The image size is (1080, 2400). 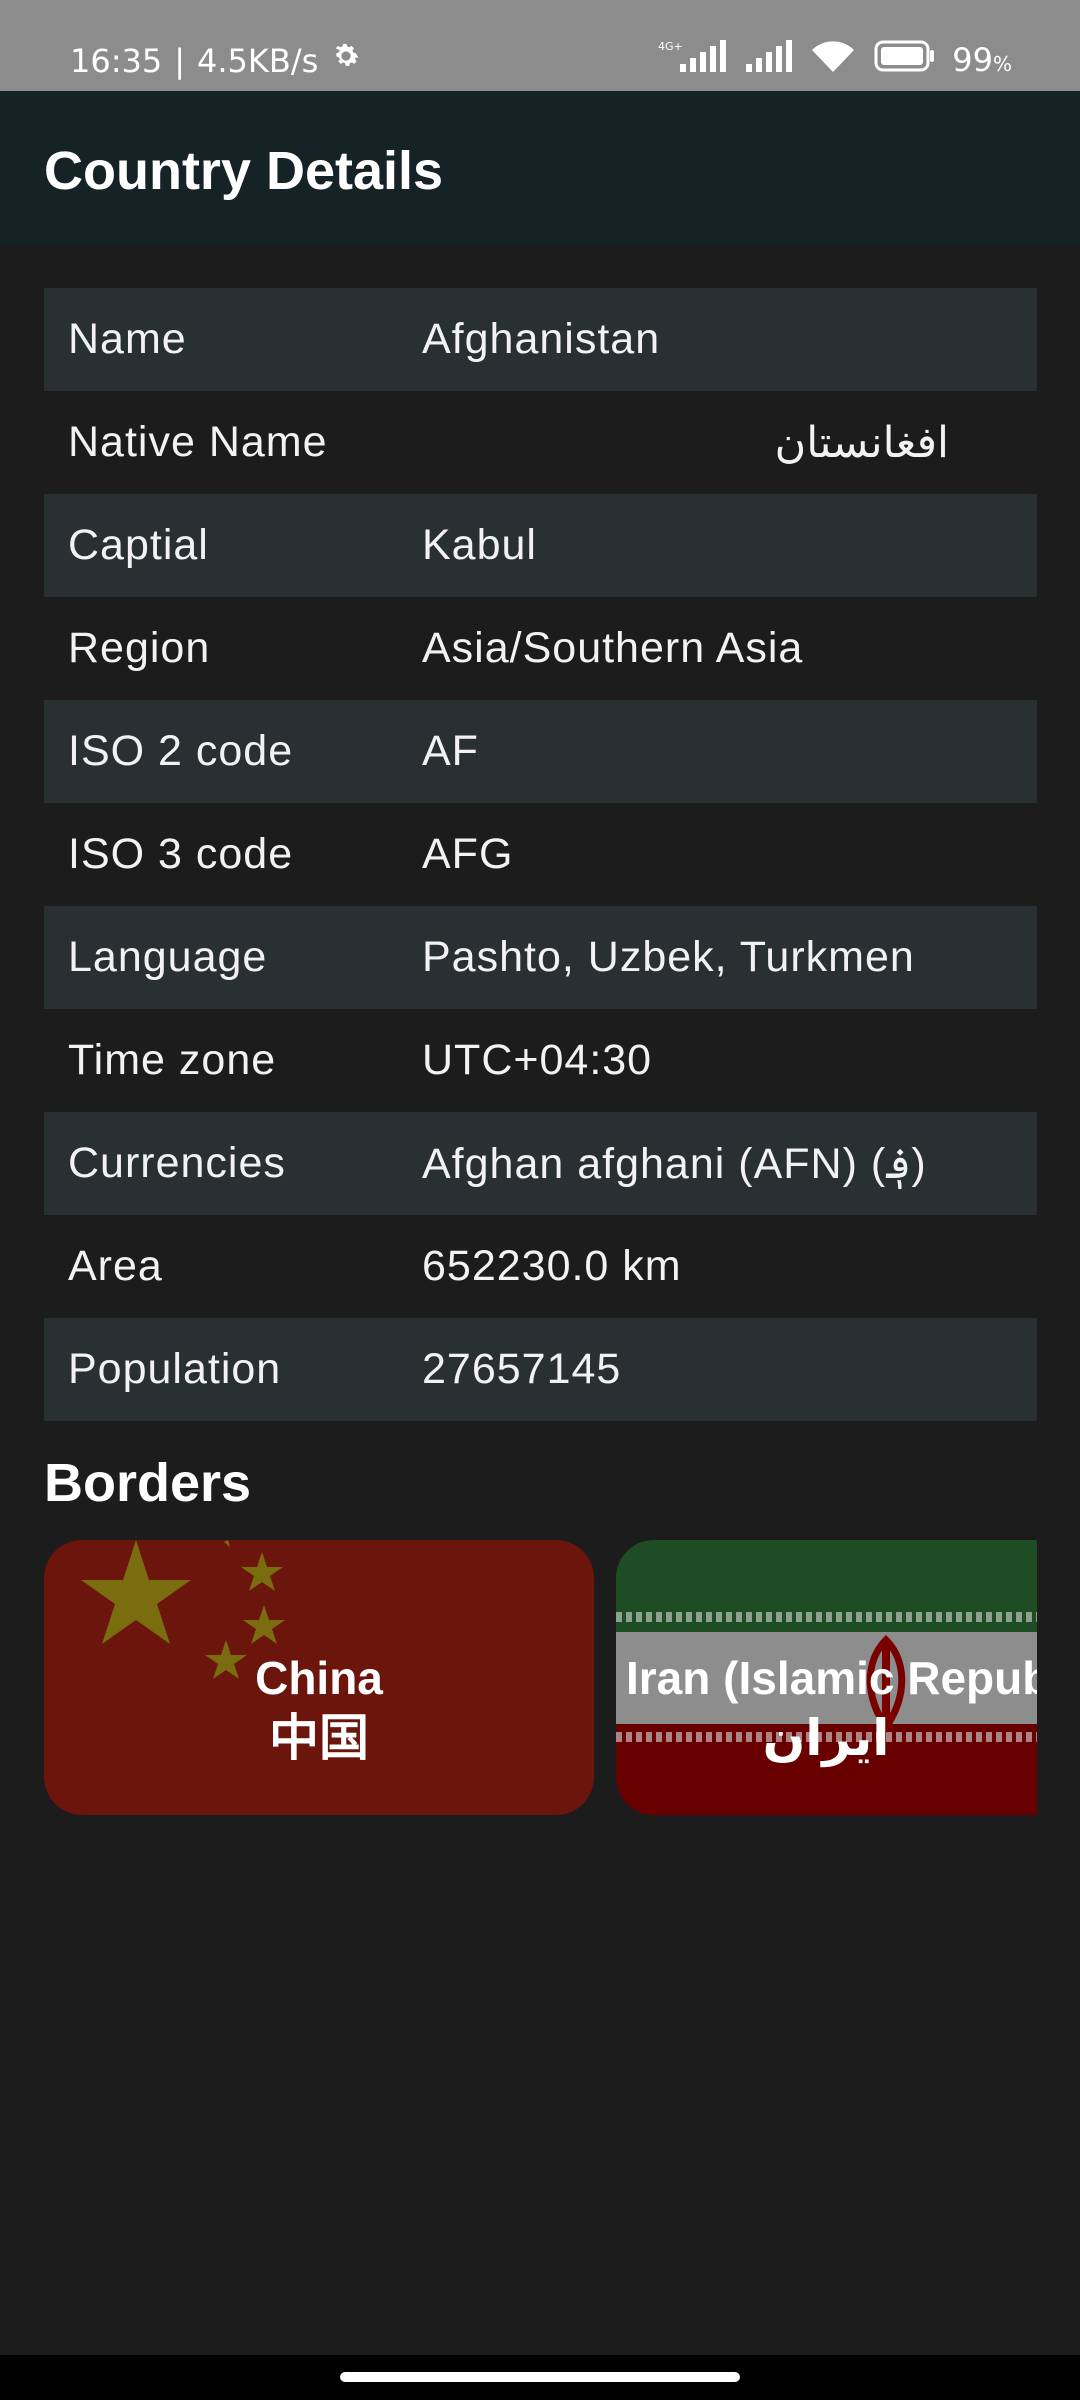 I want to click on detail-row-area: Area 652230.0 km, so click(x=540, y=1266).